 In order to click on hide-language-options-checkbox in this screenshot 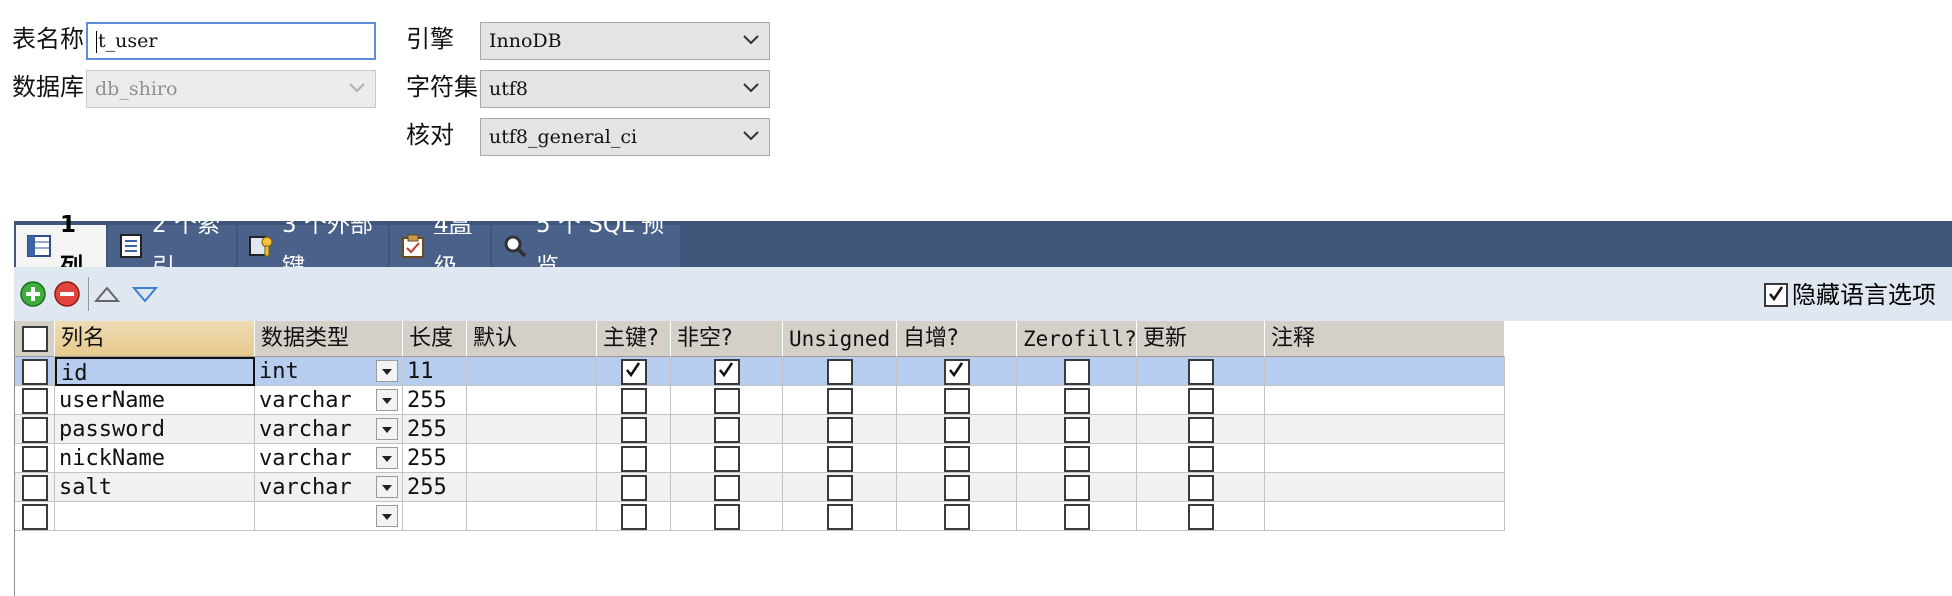, I will do `click(1776, 295)`.